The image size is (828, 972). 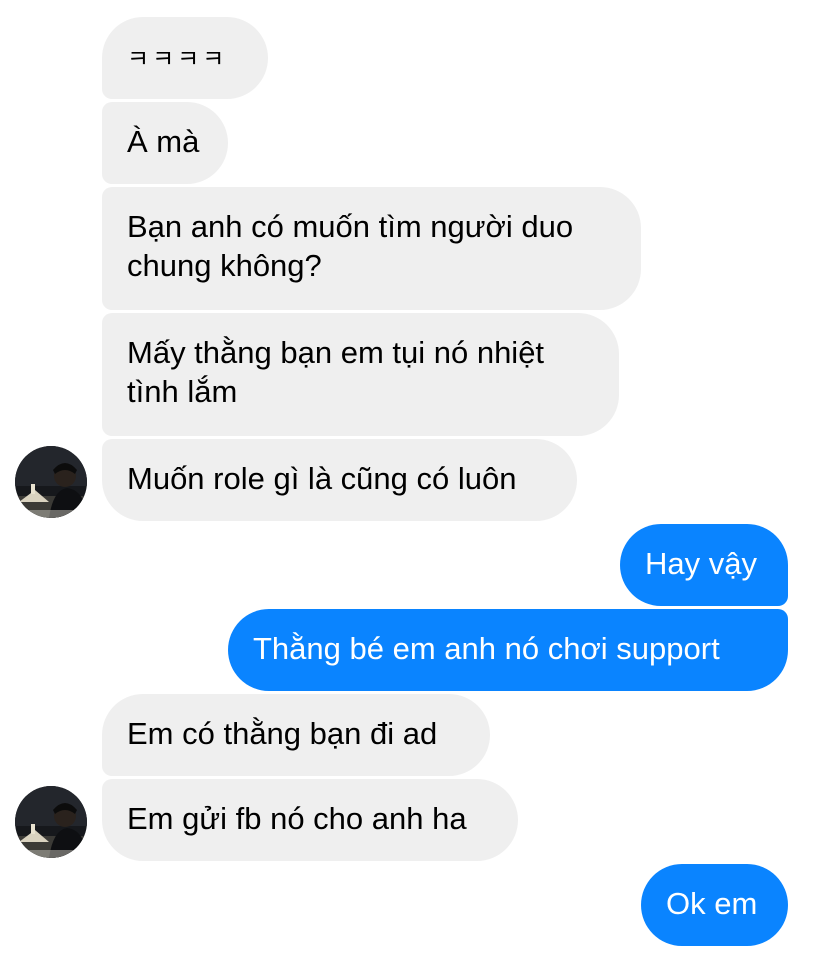 What do you see at coordinates (336, 352) in the screenshot?
I see `message-text-line: Mấy thằng bạn em tụi nó nhiệt` at bounding box center [336, 352].